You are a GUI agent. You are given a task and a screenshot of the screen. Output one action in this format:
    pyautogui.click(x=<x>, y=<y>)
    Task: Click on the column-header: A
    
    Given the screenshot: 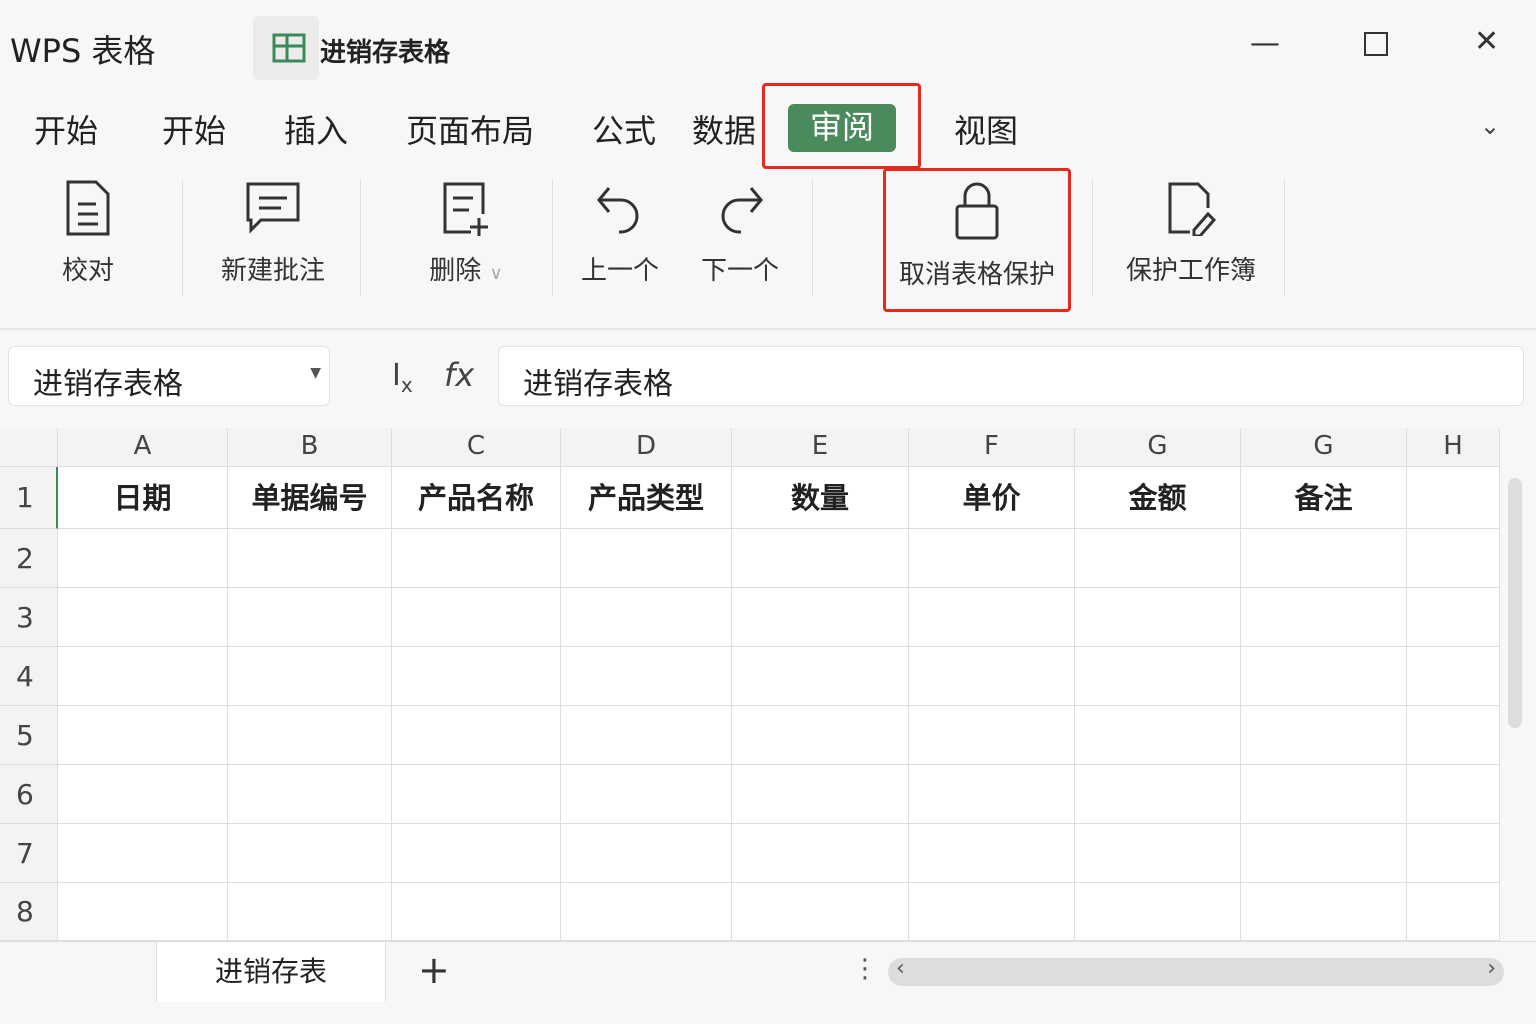 What is the action you would take?
    pyautogui.click(x=143, y=447)
    